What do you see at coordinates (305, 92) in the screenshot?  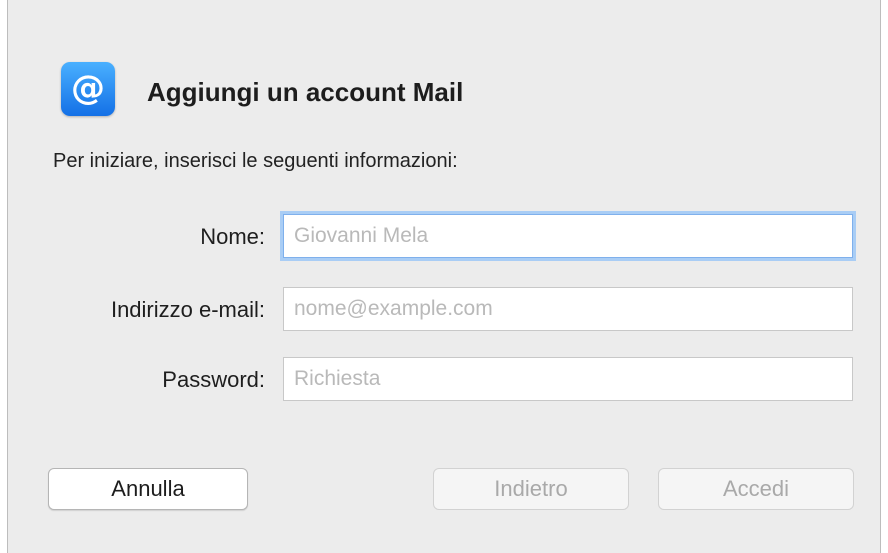 I see `dialog-title: Aggiungi un account Mail` at bounding box center [305, 92].